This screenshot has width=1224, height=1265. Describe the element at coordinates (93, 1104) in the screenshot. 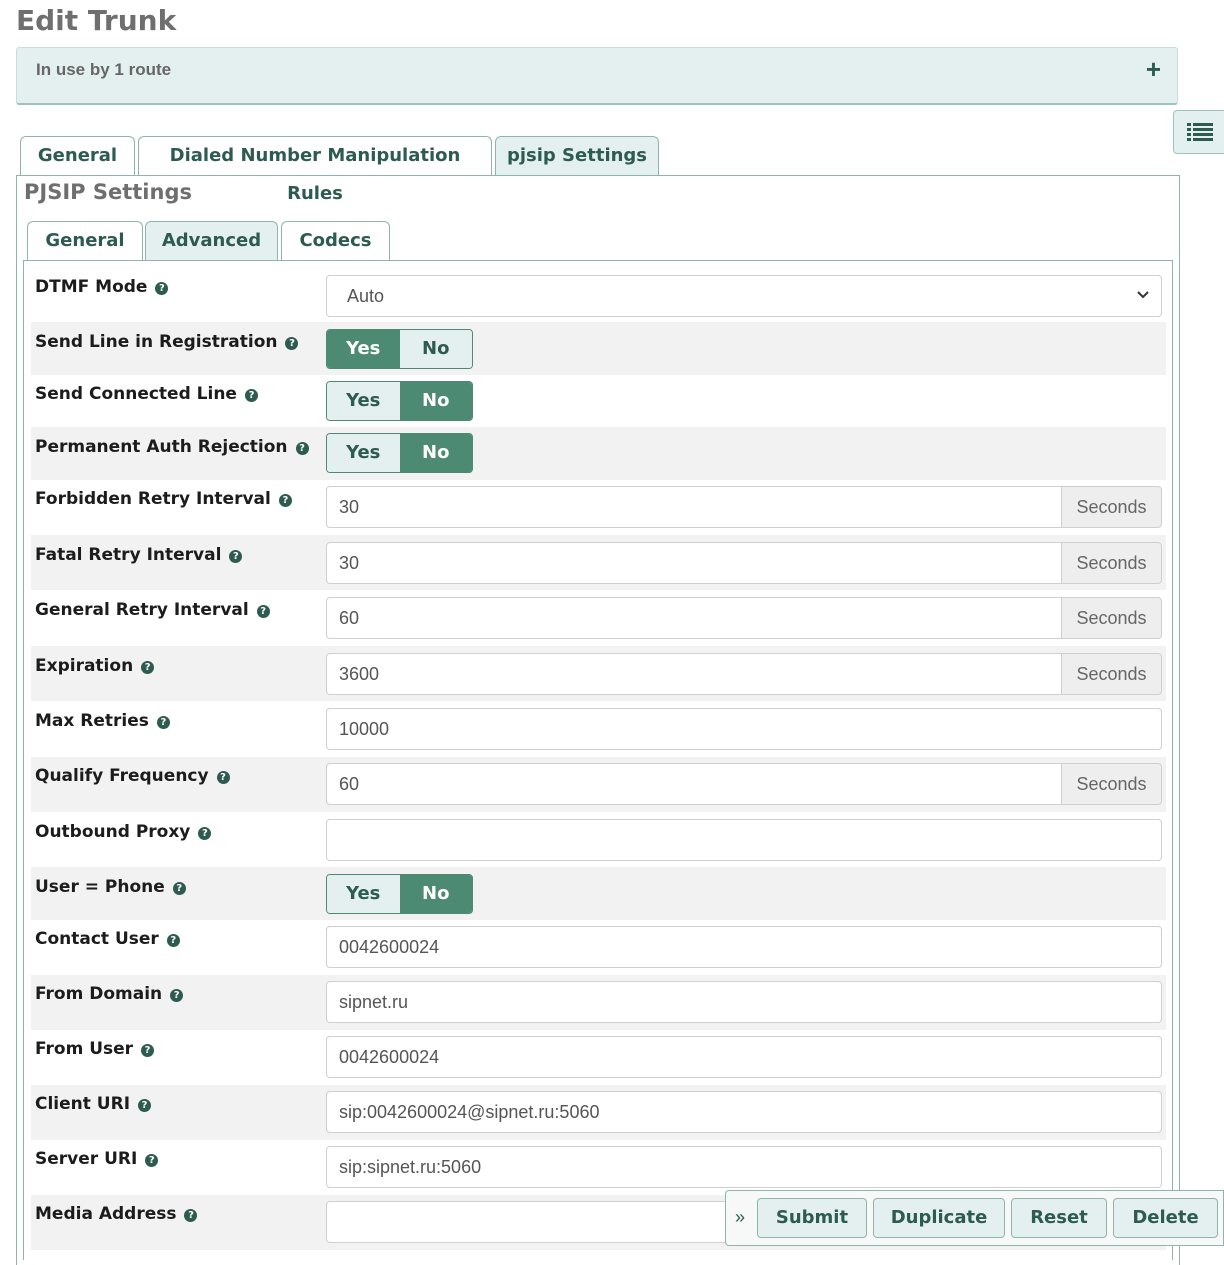

I see `field-label: Client URI?` at that location.